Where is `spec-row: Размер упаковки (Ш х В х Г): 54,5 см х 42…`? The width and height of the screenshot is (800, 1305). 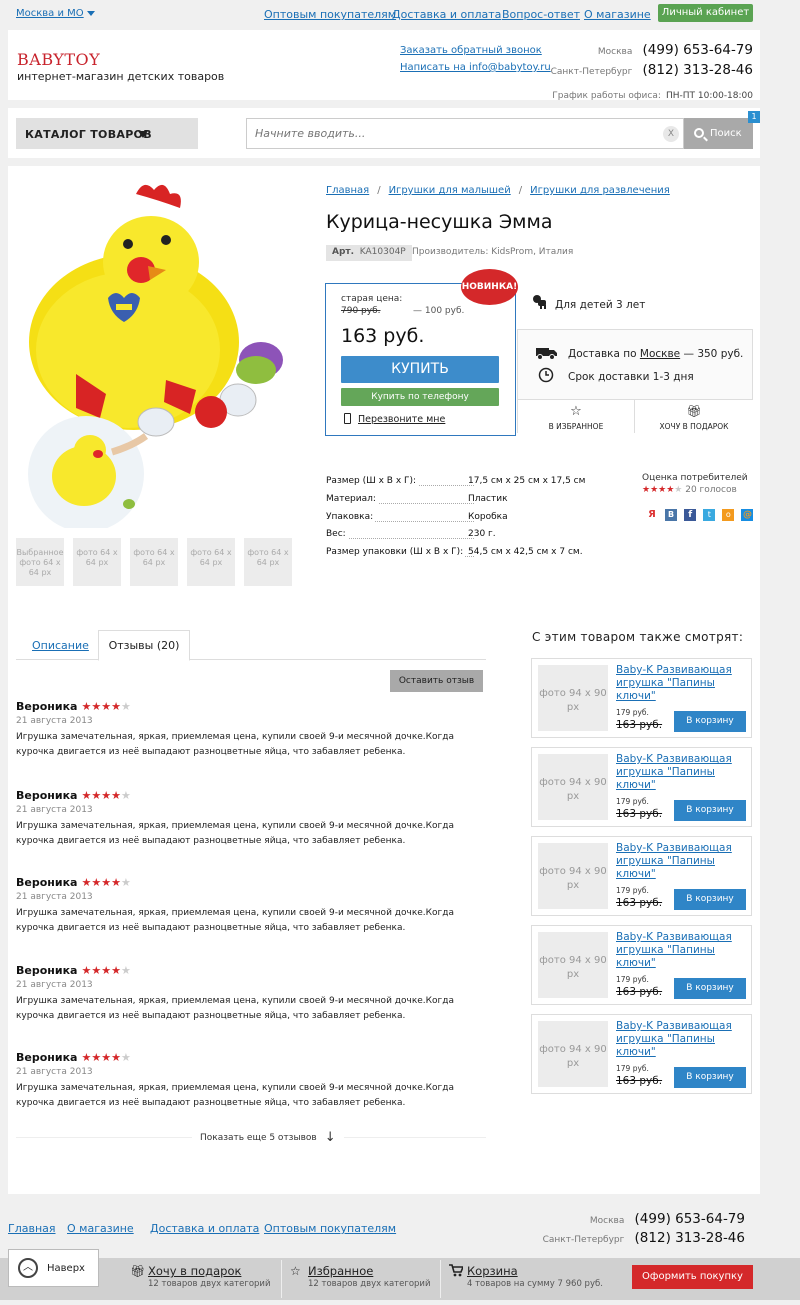
spec-row: Размер упаковки (Ш х В х Г): 54,5 см х 42… is located at coordinates (454, 552).